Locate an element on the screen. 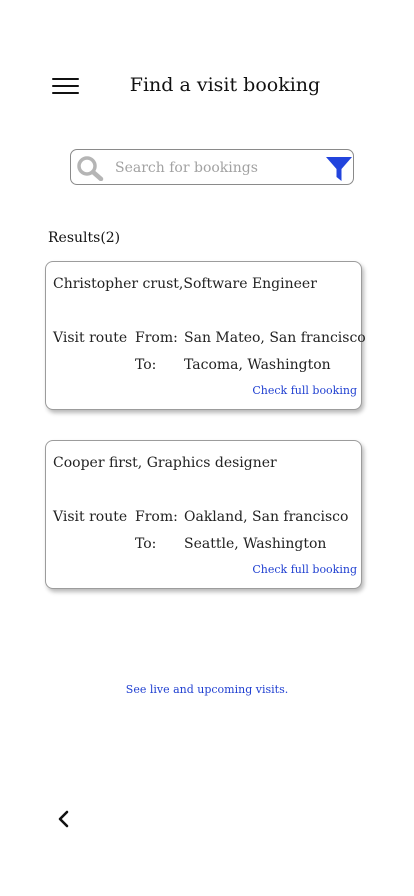  to-location: Tacoma, Washington is located at coordinates (257, 365).